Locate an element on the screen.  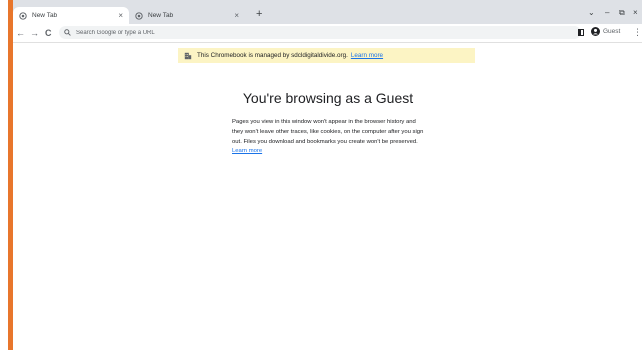
tab-new-tab-1: New Tab × is located at coordinates (71, 15).